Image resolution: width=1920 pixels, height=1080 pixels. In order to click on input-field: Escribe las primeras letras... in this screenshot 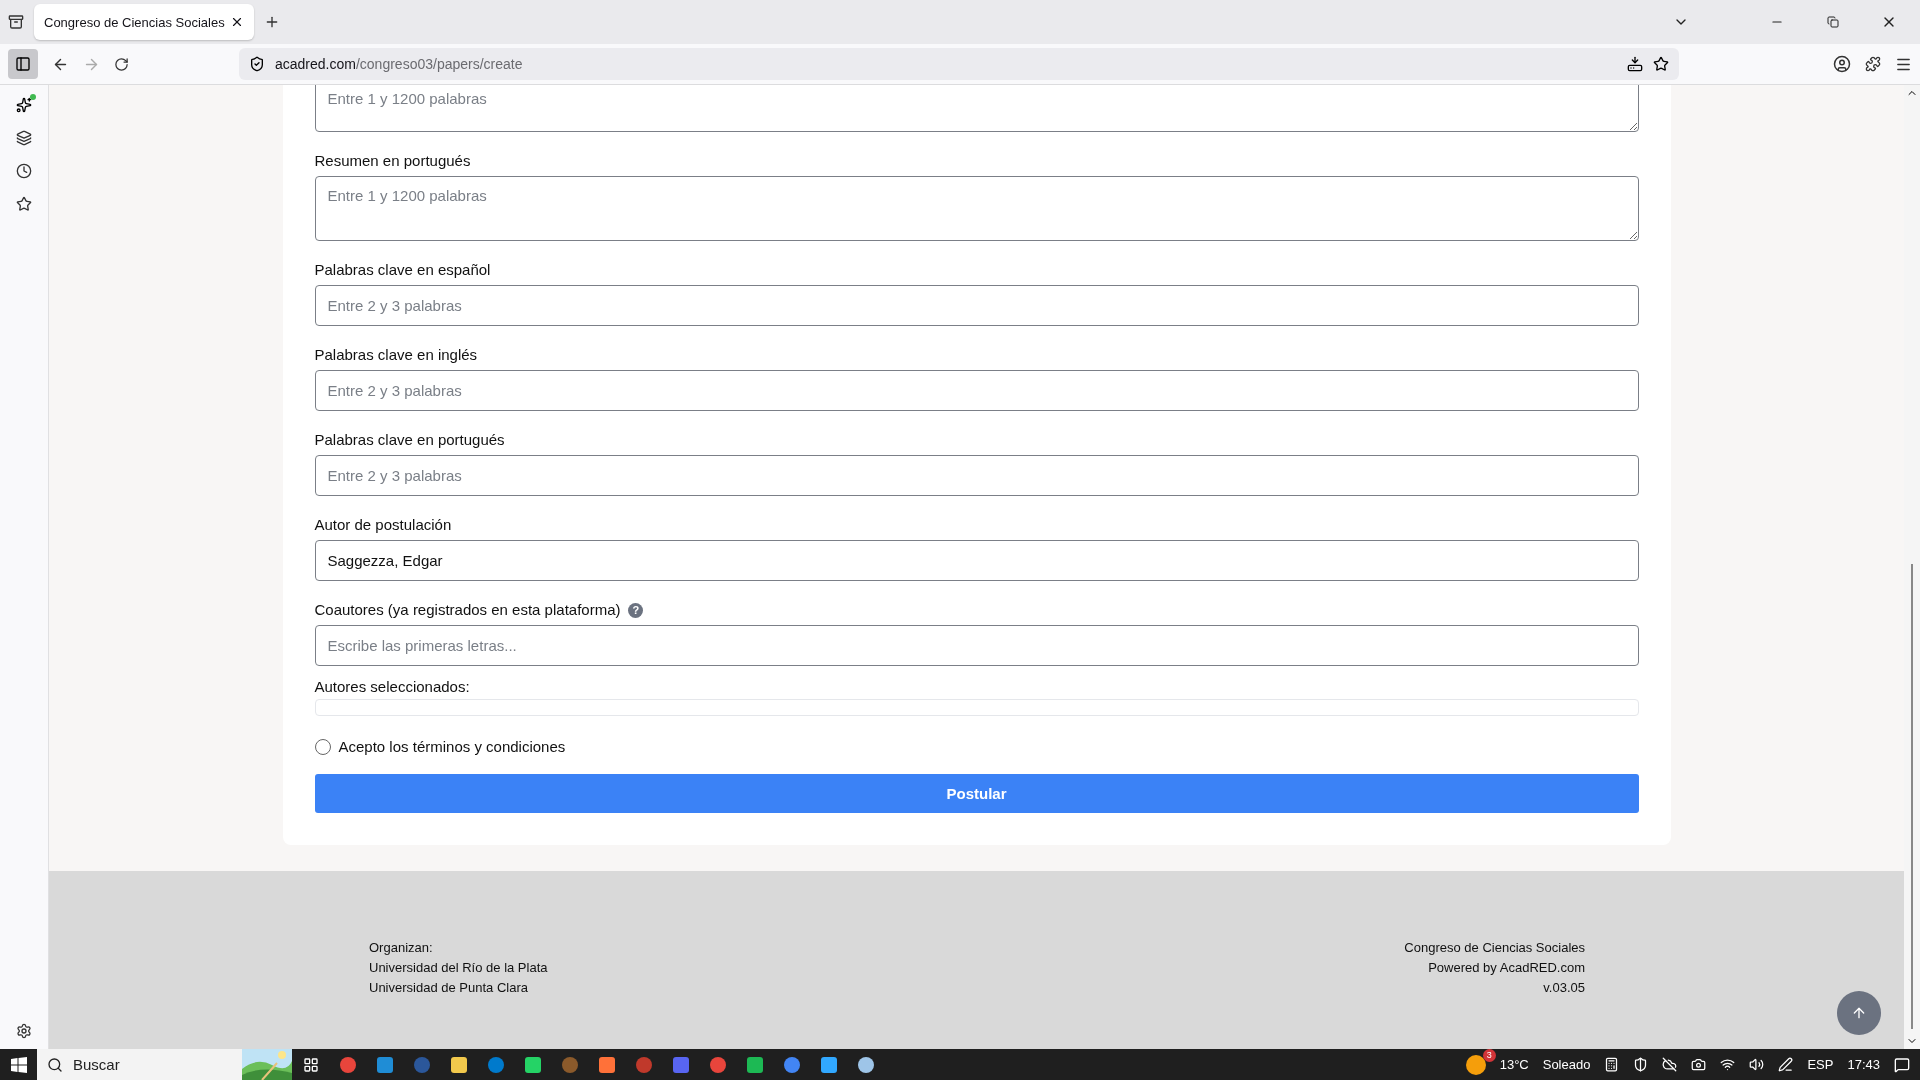, I will do `click(976, 645)`.